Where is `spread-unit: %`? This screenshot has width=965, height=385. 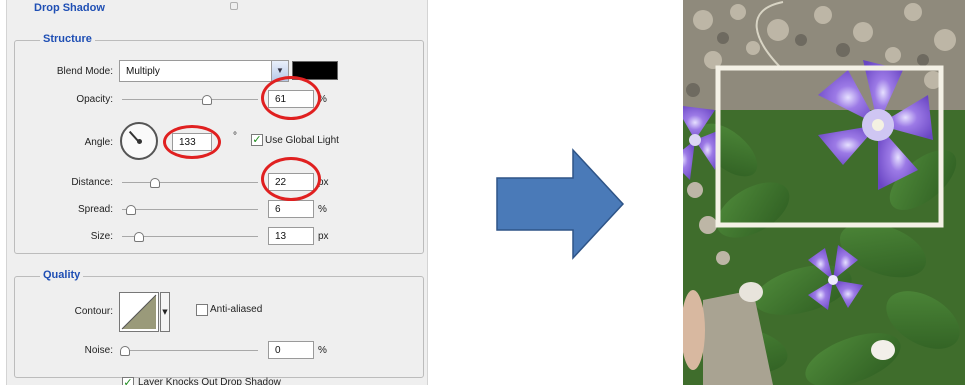 spread-unit: % is located at coordinates (322, 209).